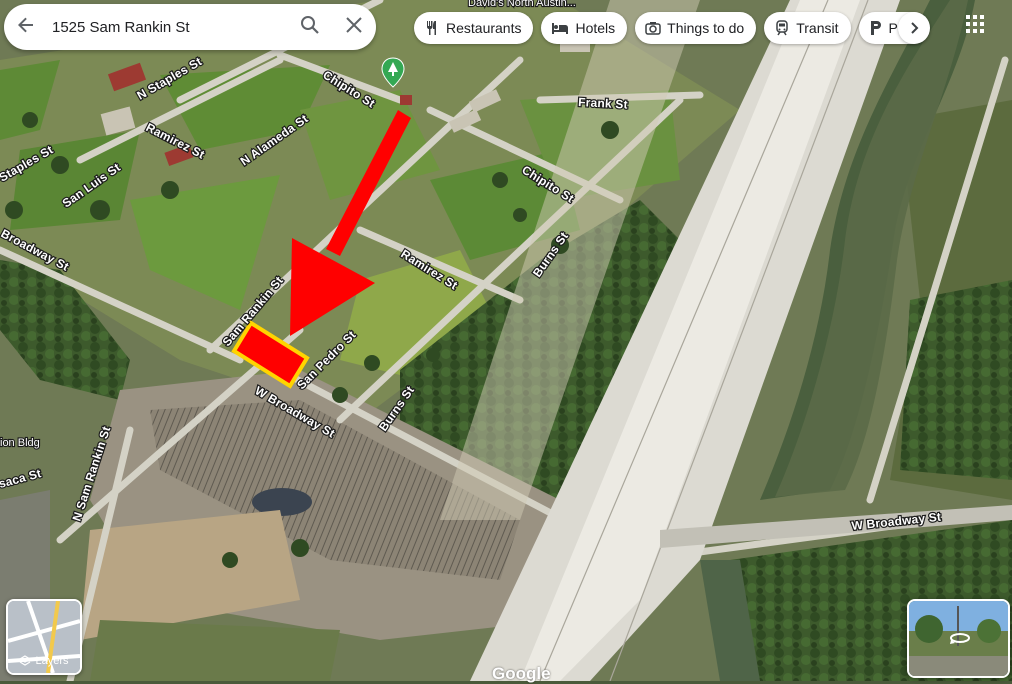 The width and height of the screenshot is (1012, 684). Describe the element at coordinates (52, 661) in the screenshot. I see `layers-label: Layers` at that location.